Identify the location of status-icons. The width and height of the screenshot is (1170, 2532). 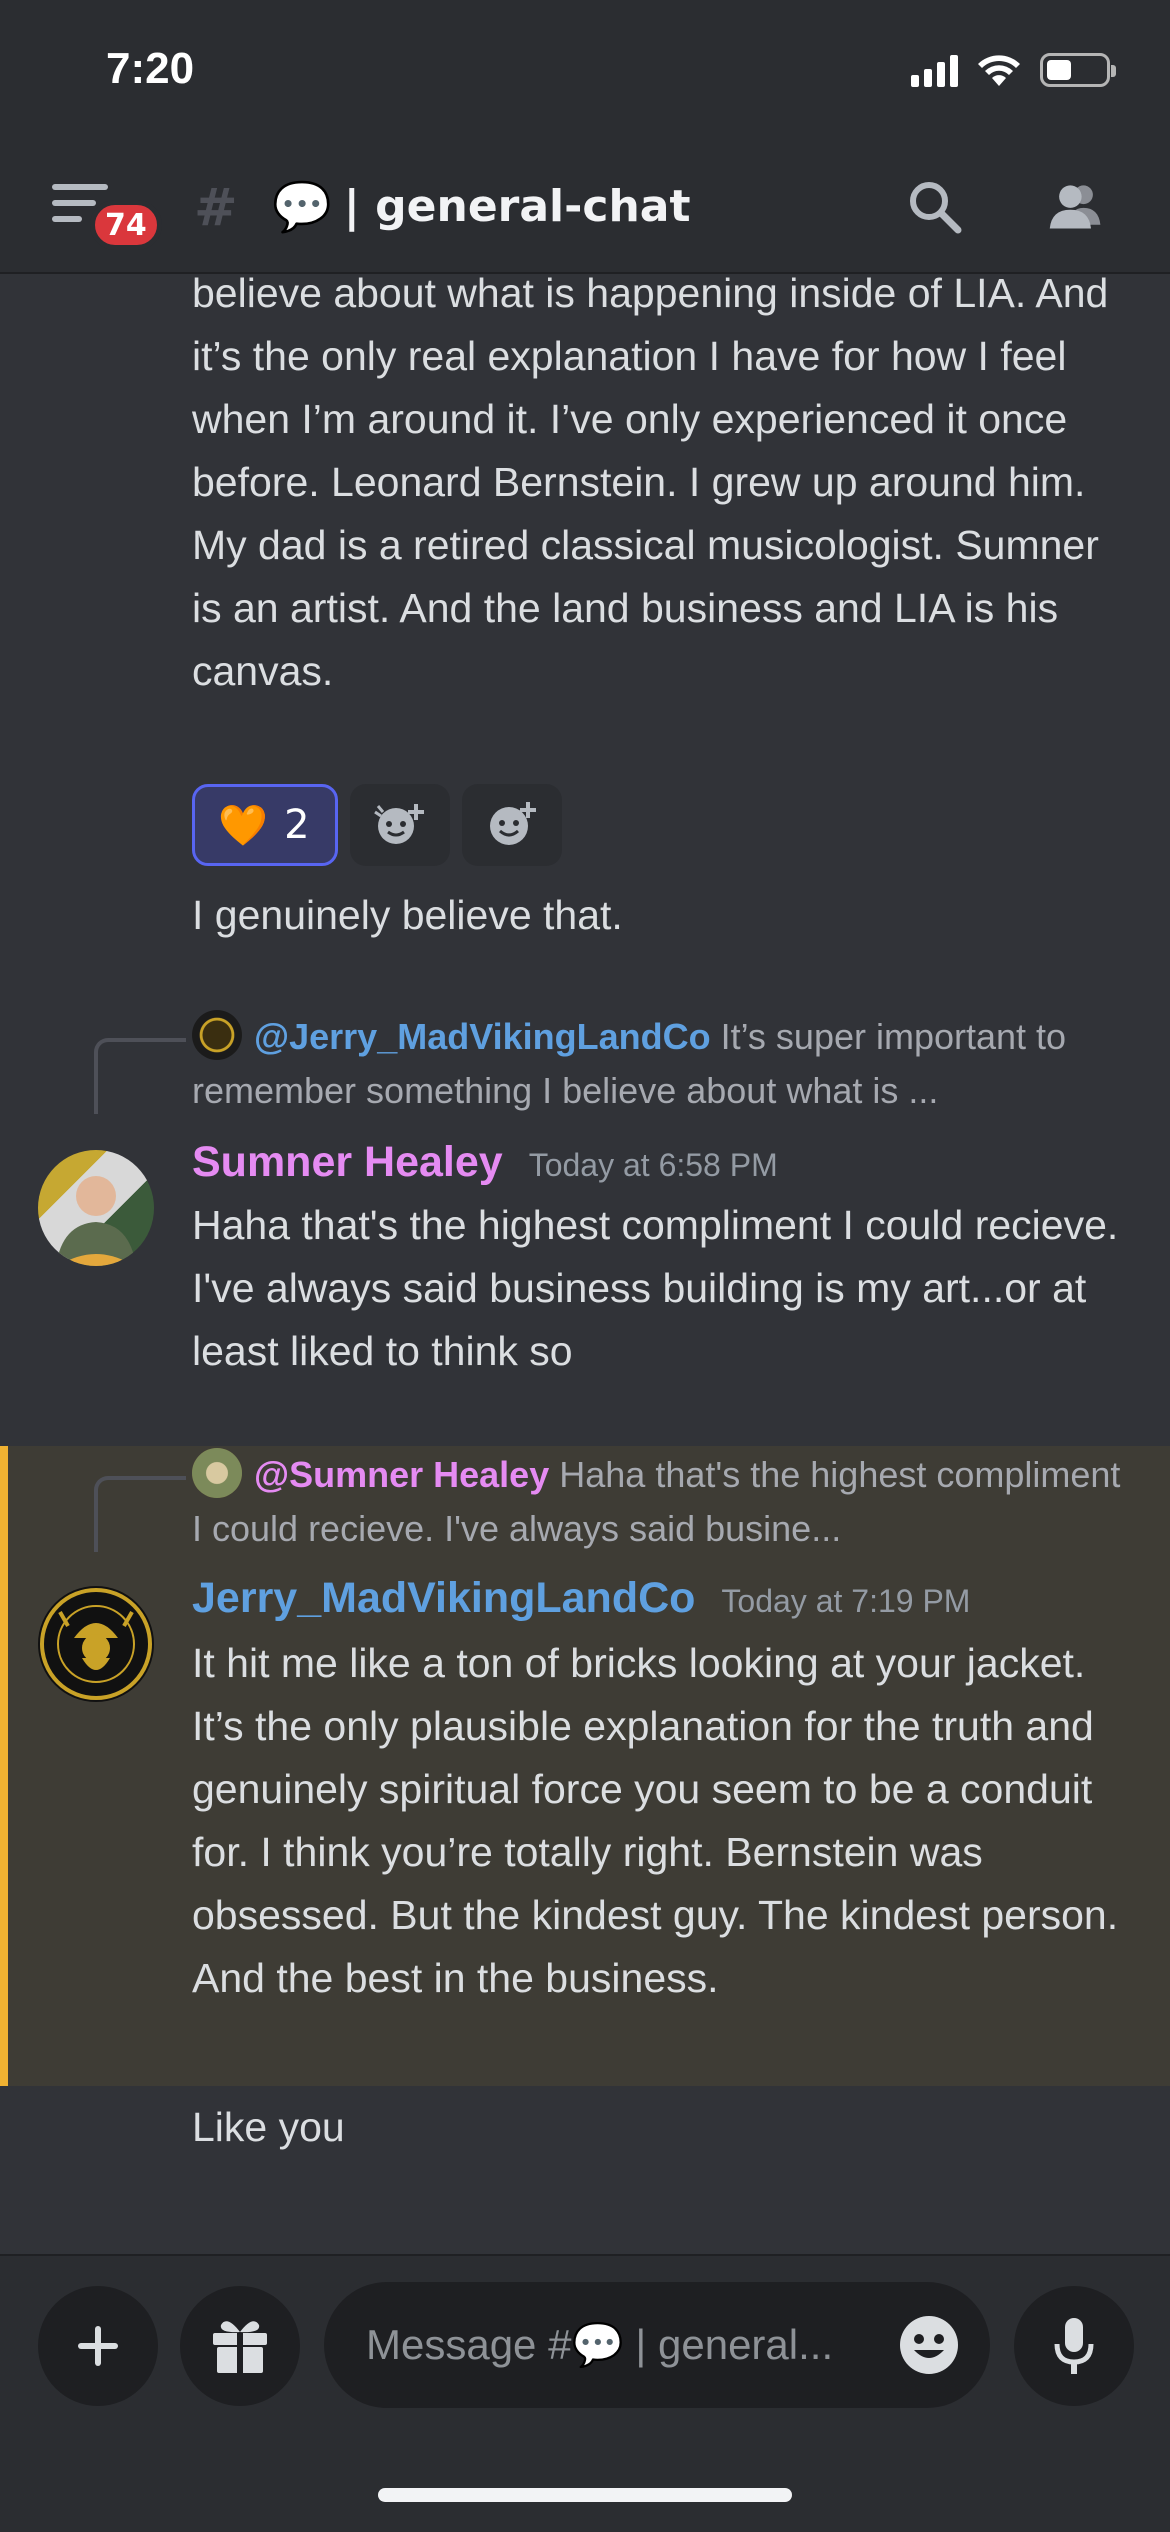
(1013, 70).